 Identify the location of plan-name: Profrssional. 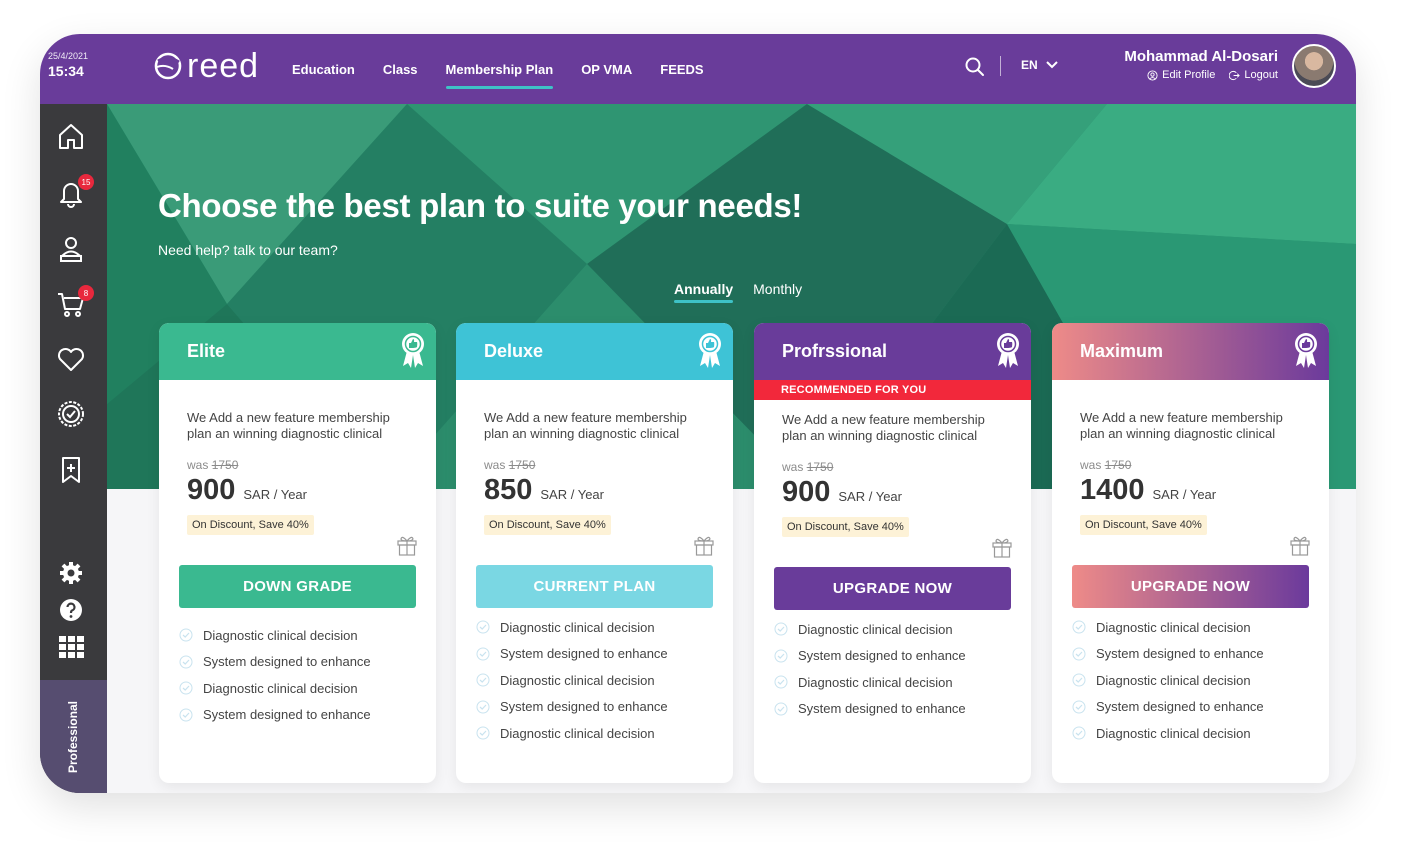
(835, 351).